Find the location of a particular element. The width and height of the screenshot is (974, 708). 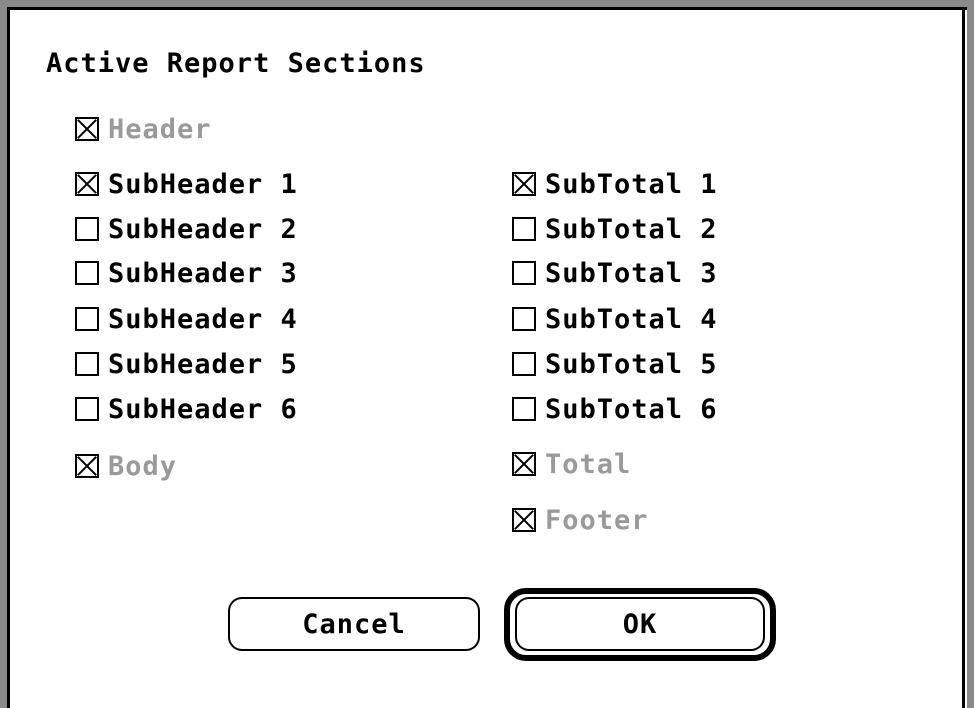

checkbox-subtotal-1: SubTotal 1 is located at coordinates (615, 184).